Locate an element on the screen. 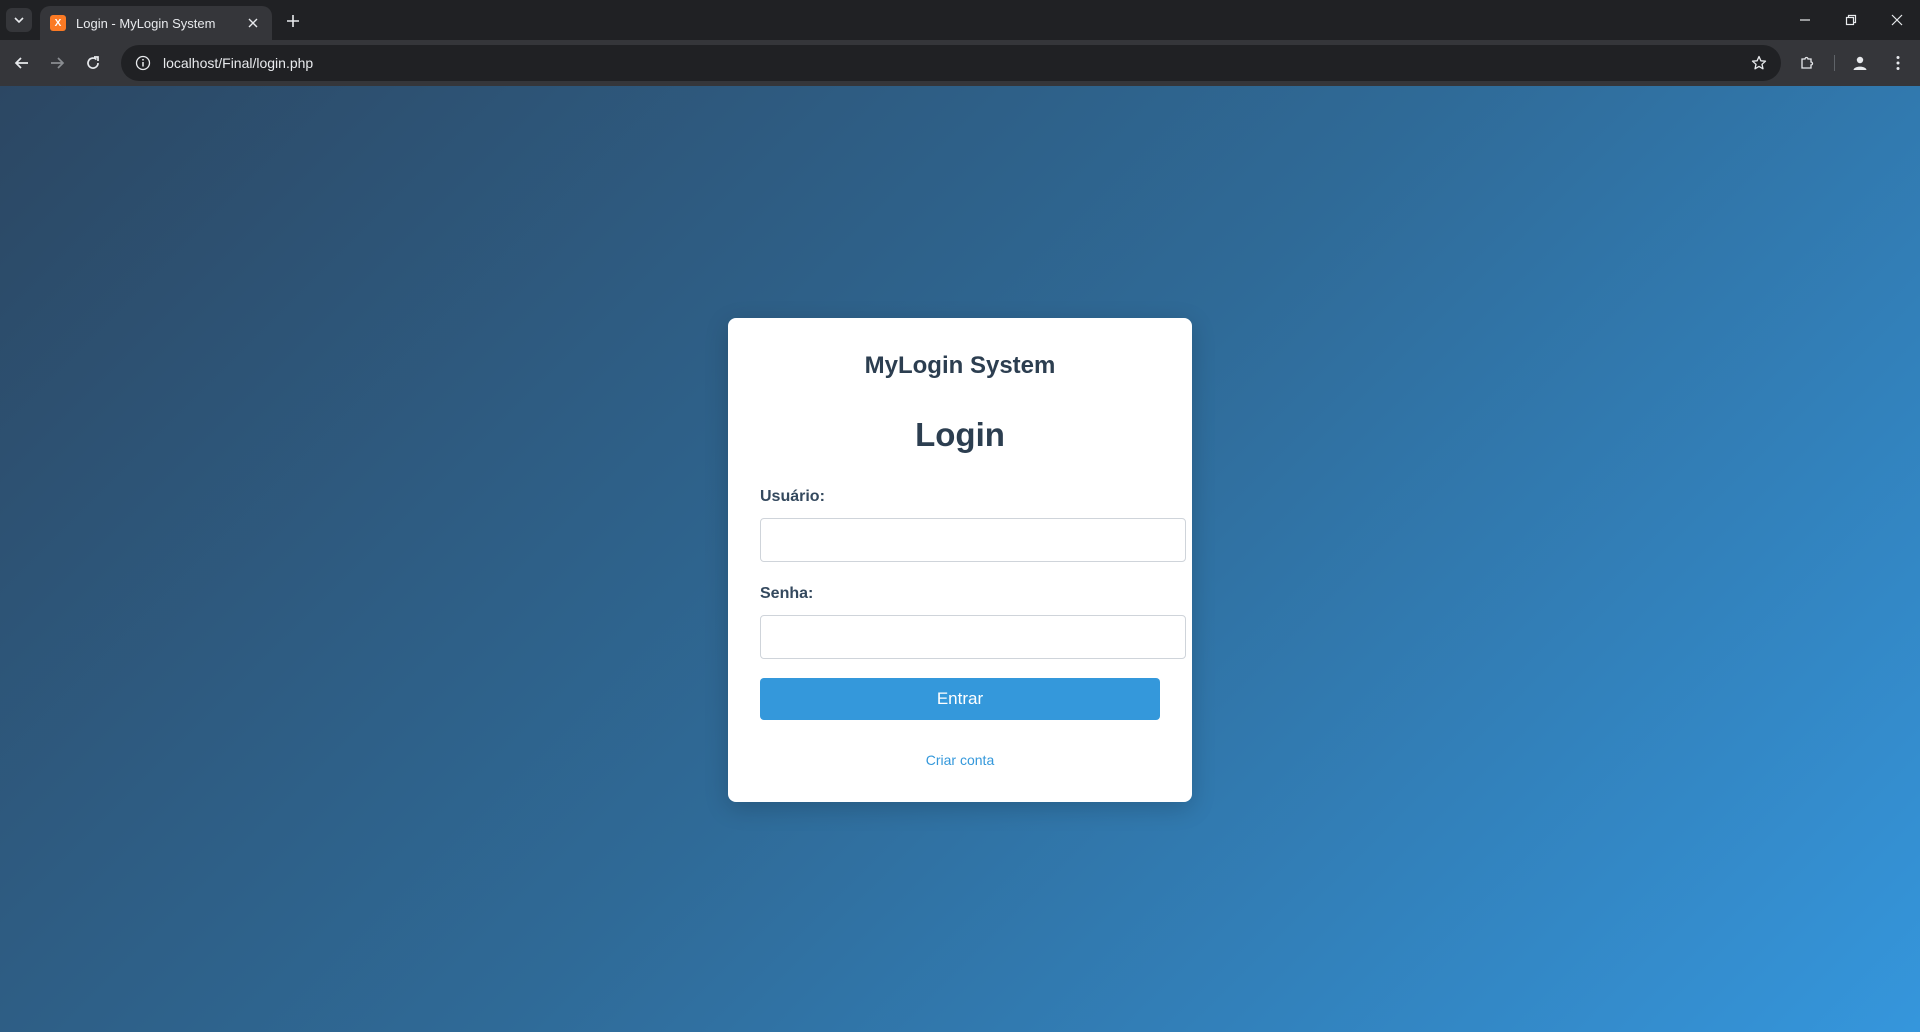 This screenshot has height=1032, width=1920. minimize-icon is located at coordinates (1805, 20).